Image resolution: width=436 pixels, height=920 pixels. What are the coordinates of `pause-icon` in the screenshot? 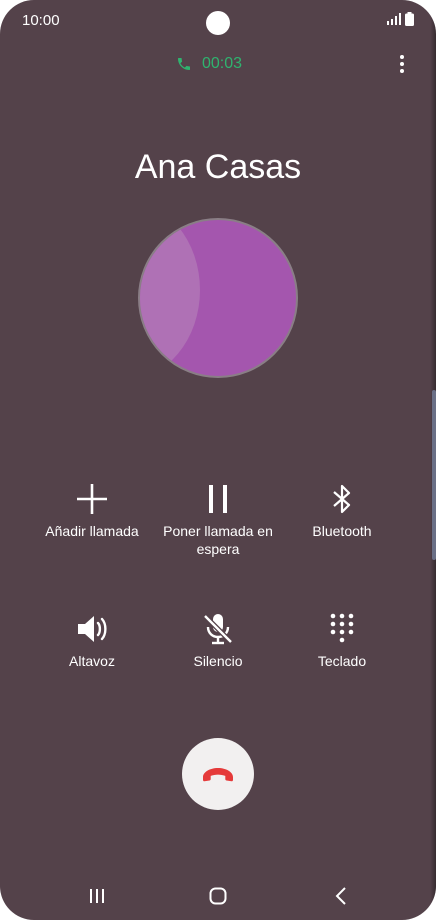 It's located at (218, 499).